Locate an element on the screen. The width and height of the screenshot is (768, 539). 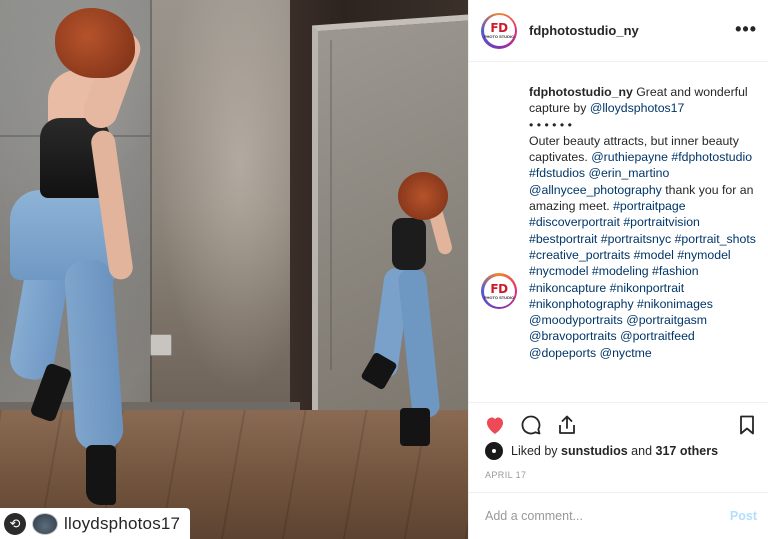
caption-dots: • • • • • • is located at coordinates (550, 124).